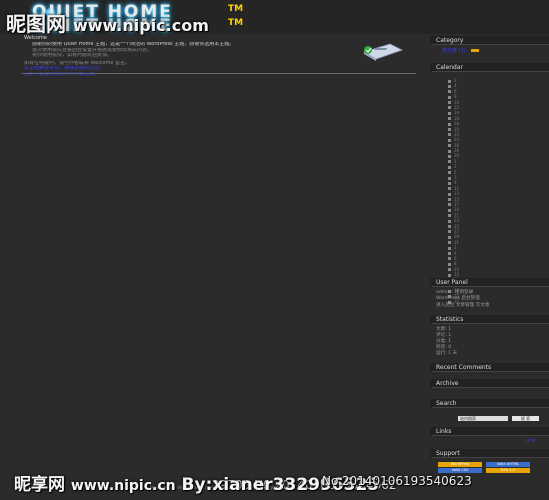  I want to click on calendar-day: 21, so click(457, 215).